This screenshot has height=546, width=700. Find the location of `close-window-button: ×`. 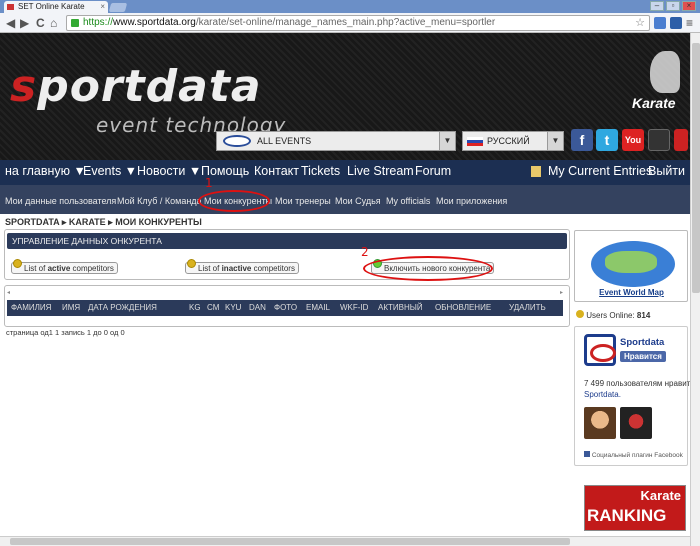

close-window-button: × is located at coordinates (689, 6).